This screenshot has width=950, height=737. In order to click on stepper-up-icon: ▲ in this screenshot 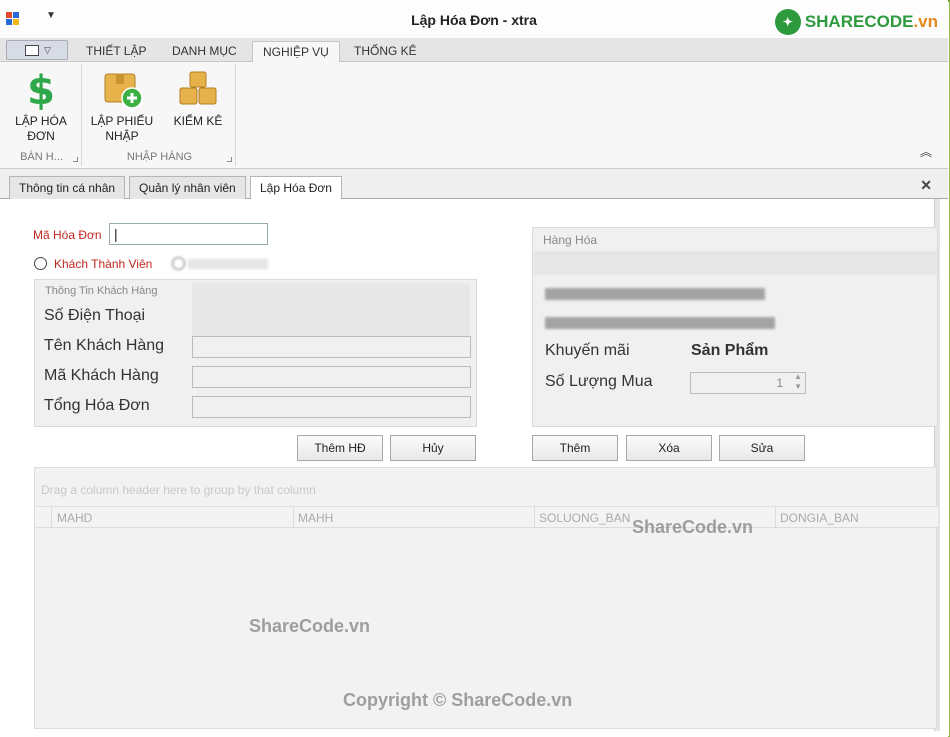, I will do `click(798, 376)`.